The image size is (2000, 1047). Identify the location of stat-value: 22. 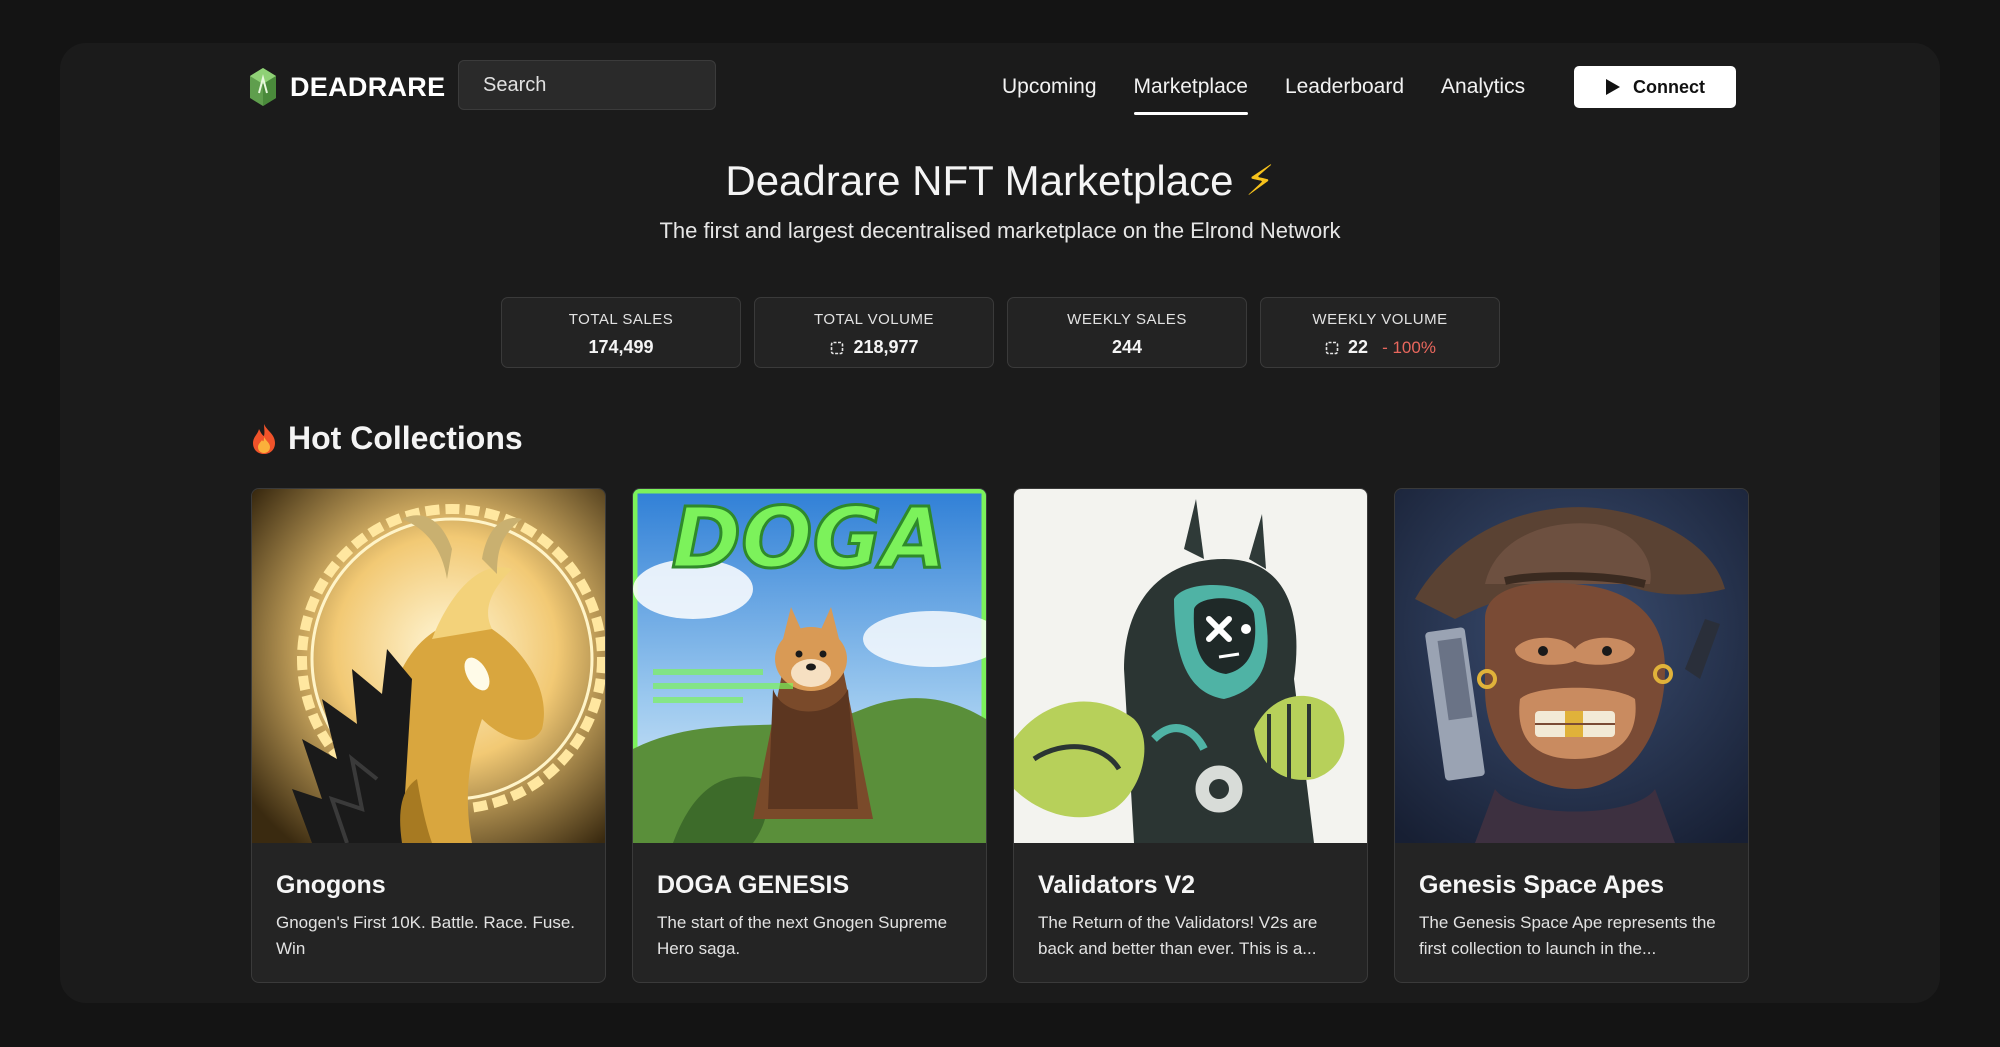
(1358, 347).